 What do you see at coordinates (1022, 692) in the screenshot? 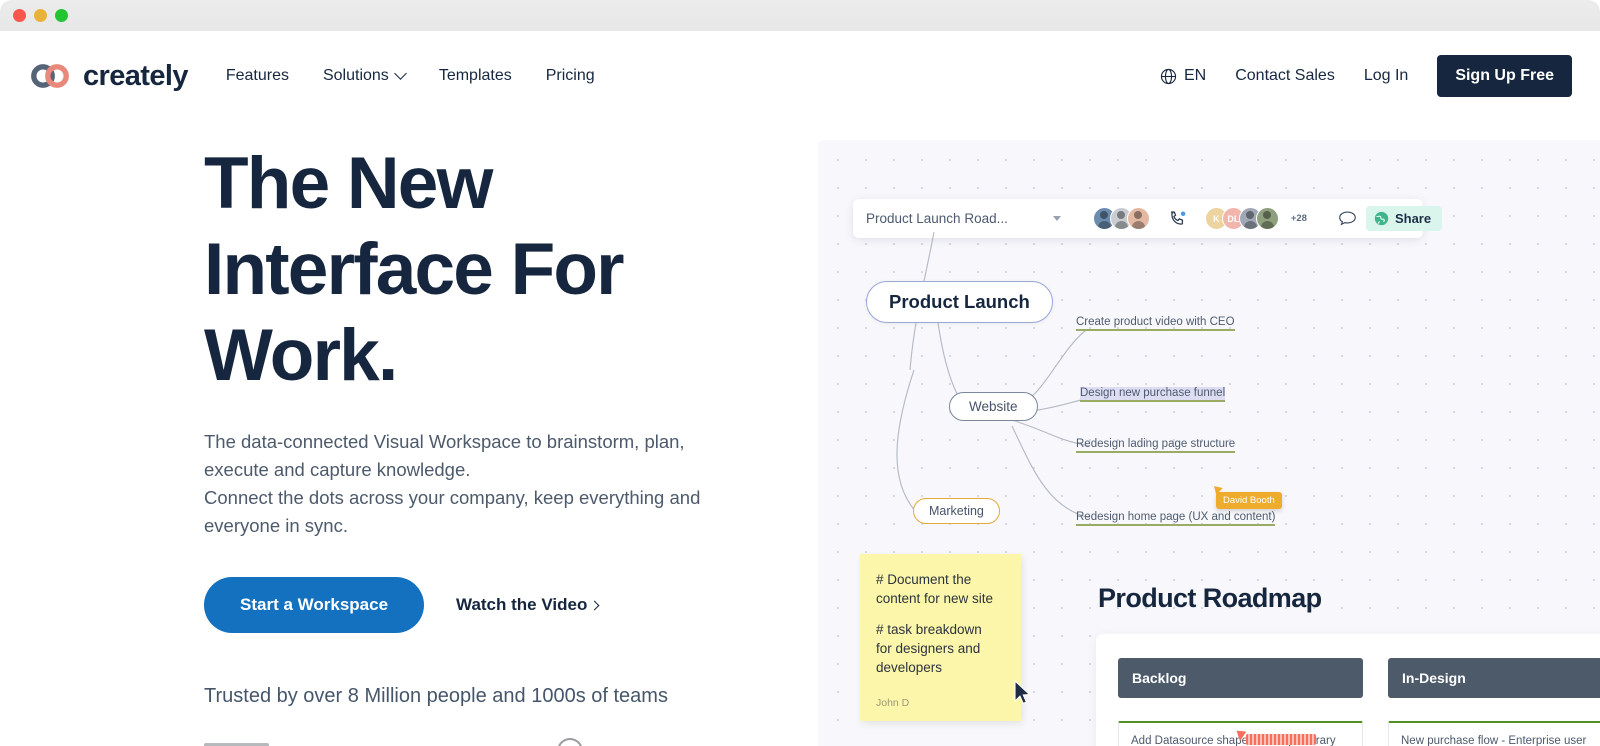
I see `mouse-cursor-icon` at bounding box center [1022, 692].